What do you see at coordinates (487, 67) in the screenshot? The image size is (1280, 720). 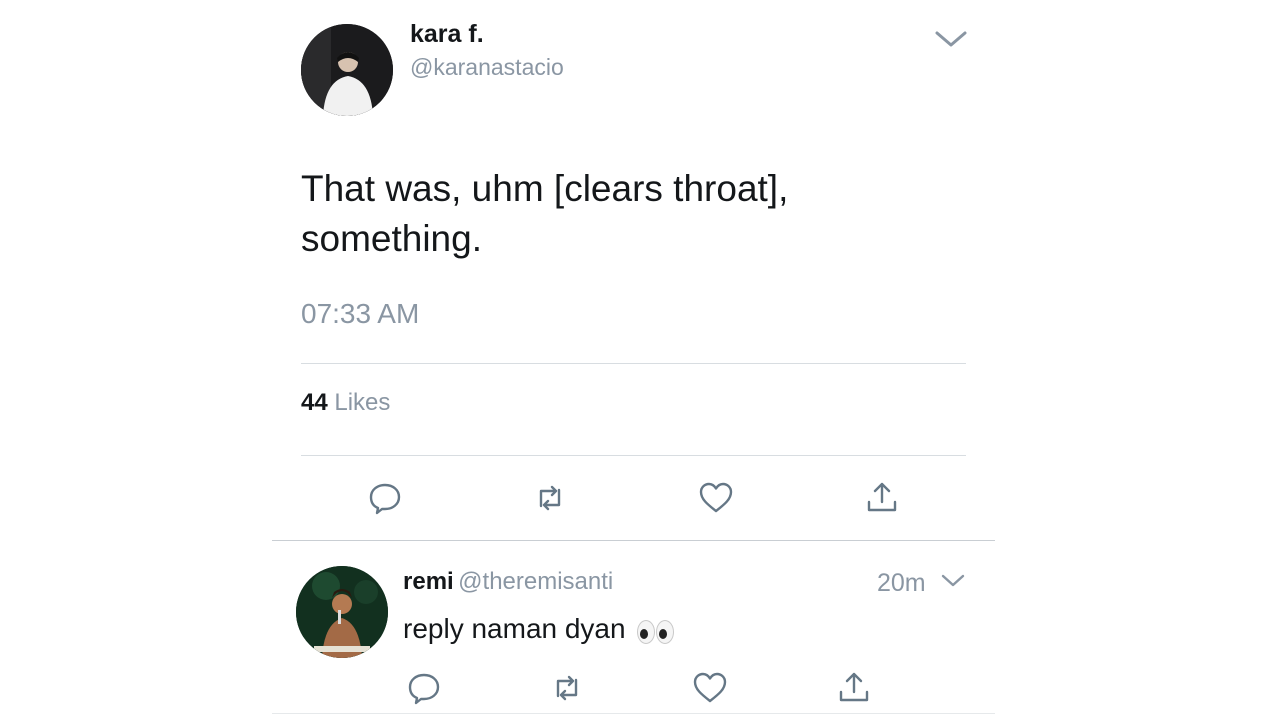 I see `user-handle: @karanastacio` at bounding box center [487, 67].